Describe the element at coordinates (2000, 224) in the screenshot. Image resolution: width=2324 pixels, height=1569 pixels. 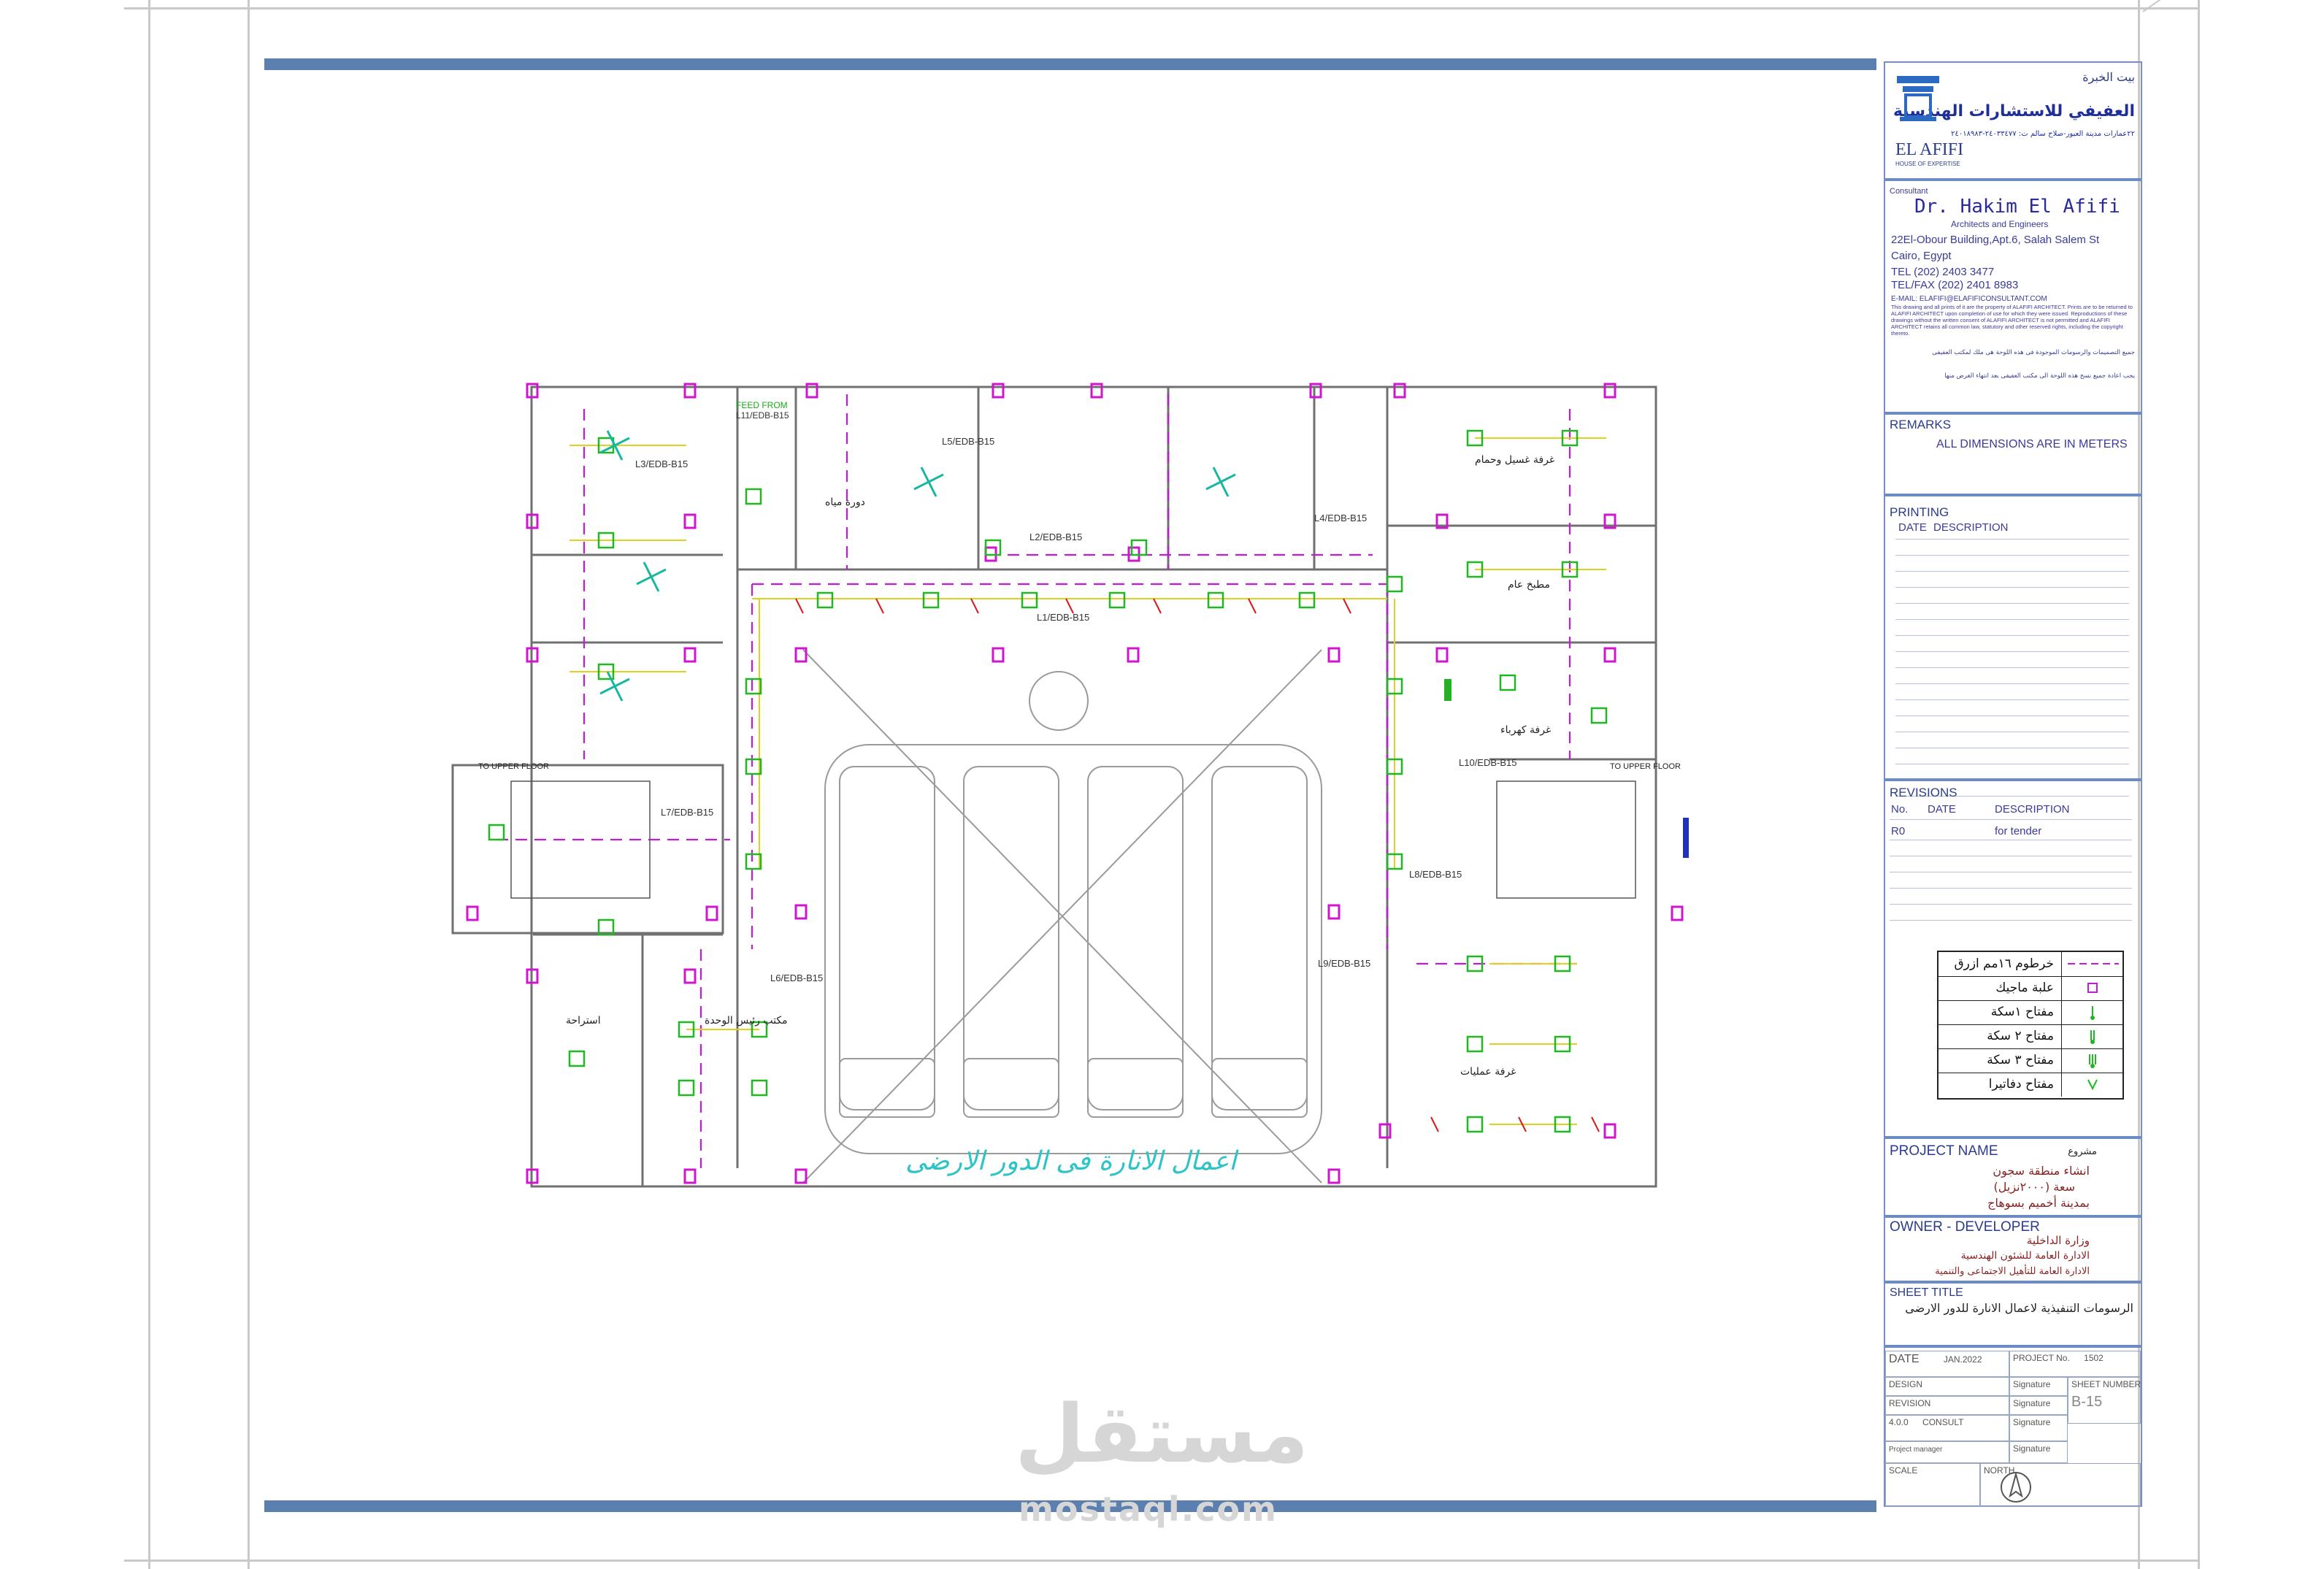
I see `consultant-sub: Architects and Engineers` at that location.